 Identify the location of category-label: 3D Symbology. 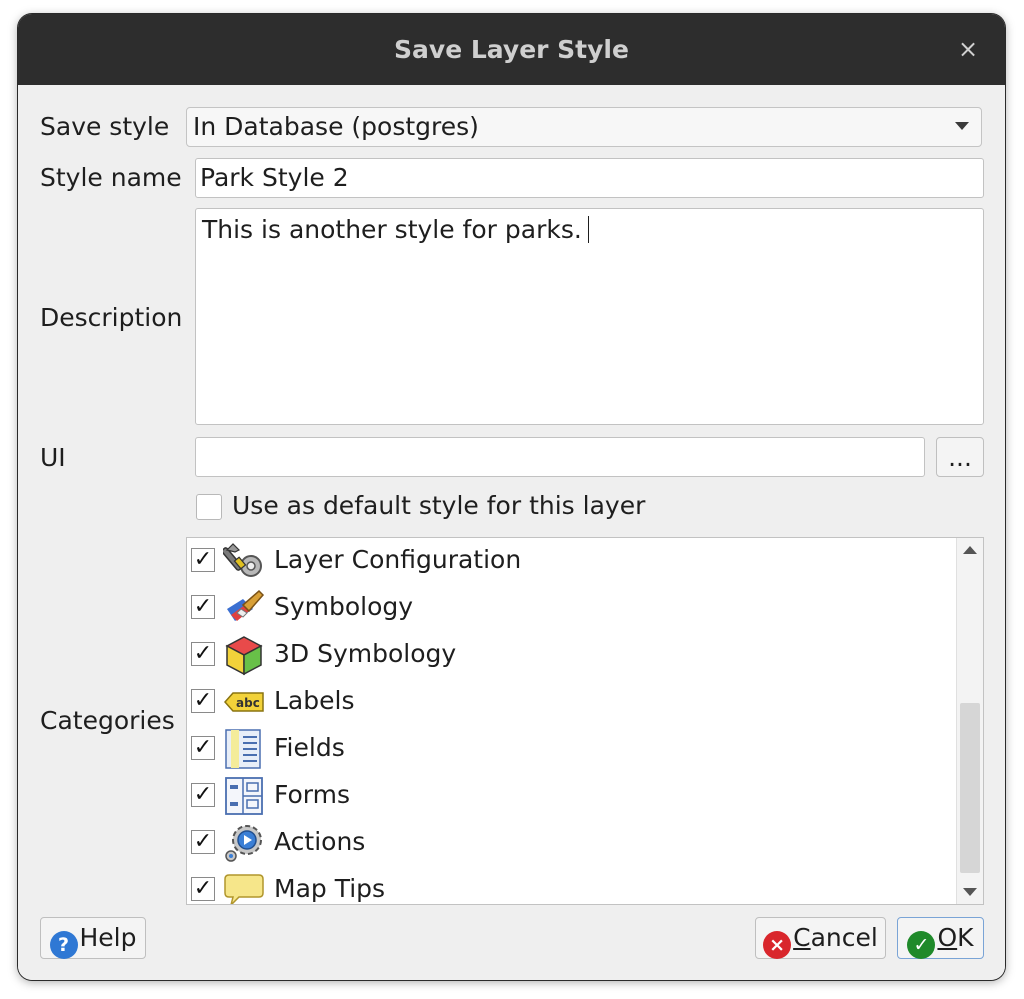
(365, 653).